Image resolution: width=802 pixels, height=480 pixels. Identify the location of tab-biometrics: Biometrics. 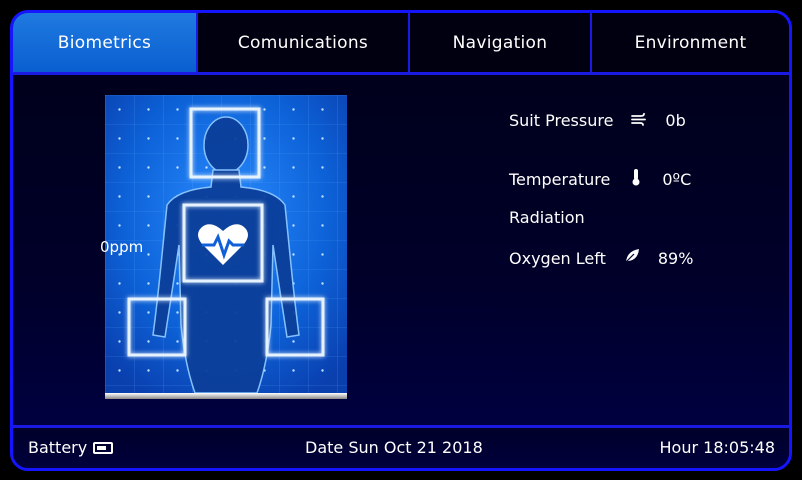
(105, 42).